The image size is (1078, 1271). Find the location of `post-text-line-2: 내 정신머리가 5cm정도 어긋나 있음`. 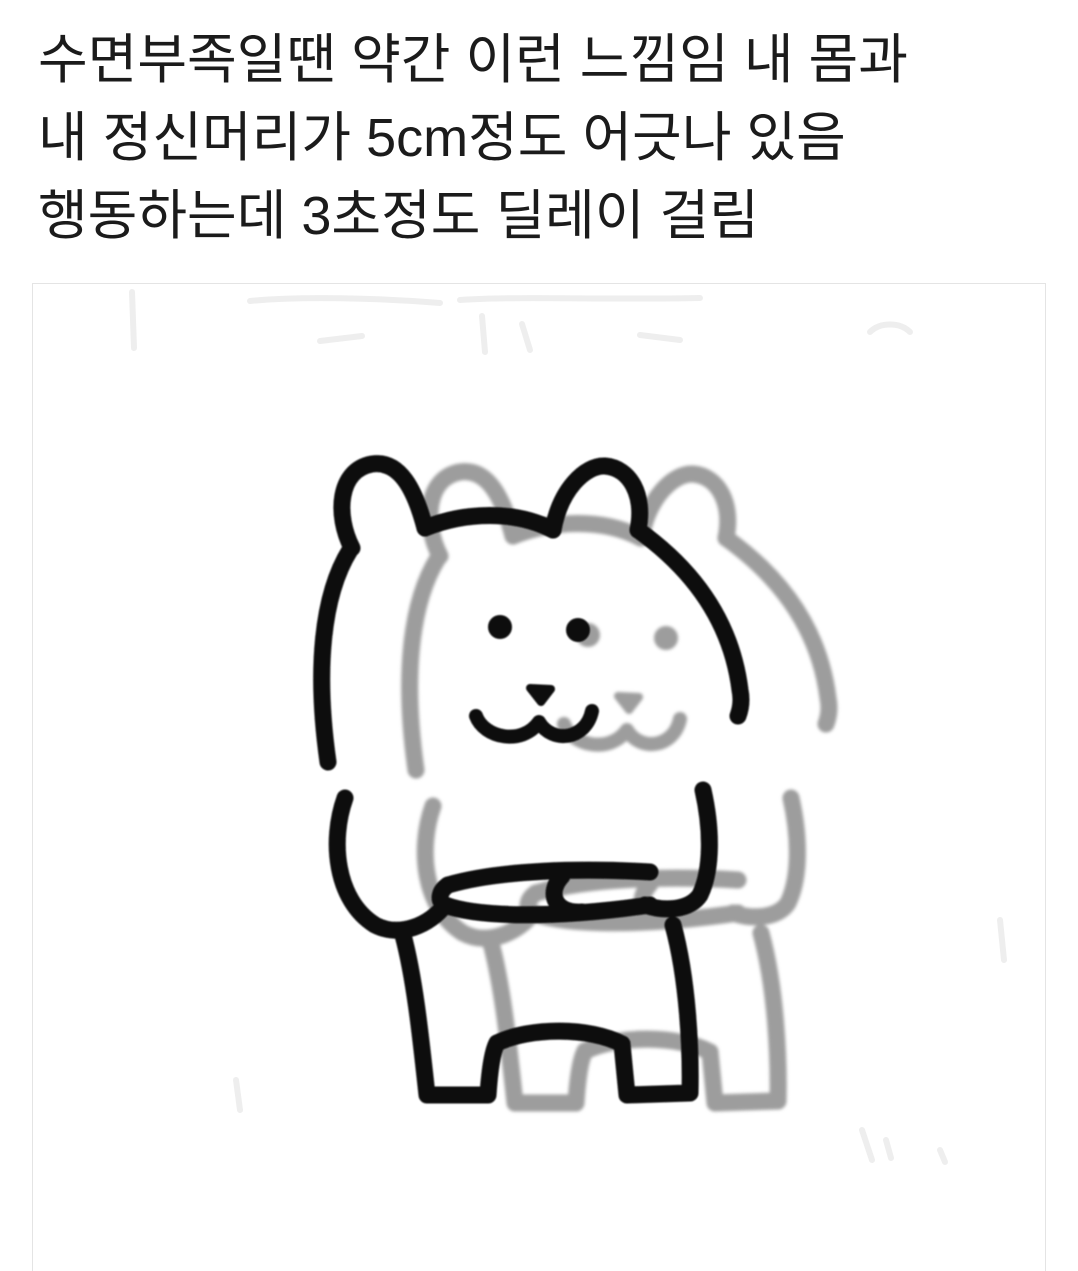

post-text-line-2: 내 정신머리가 5cm정도 어긋나 있음 is located at coordinates (442, 138).